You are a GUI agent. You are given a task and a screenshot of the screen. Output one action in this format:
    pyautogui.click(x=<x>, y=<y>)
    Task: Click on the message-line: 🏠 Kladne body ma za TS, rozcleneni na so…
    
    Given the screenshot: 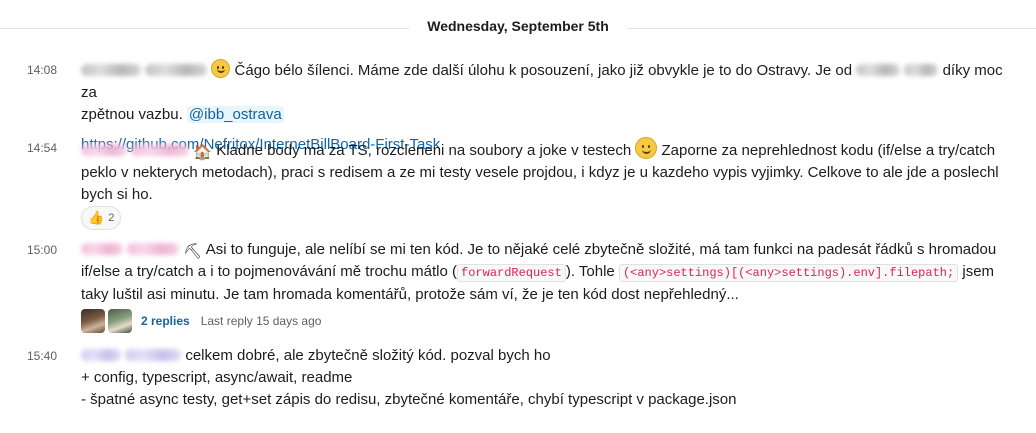 What is the action you would take?
    pyautogui.click(x=546, y=149)
    